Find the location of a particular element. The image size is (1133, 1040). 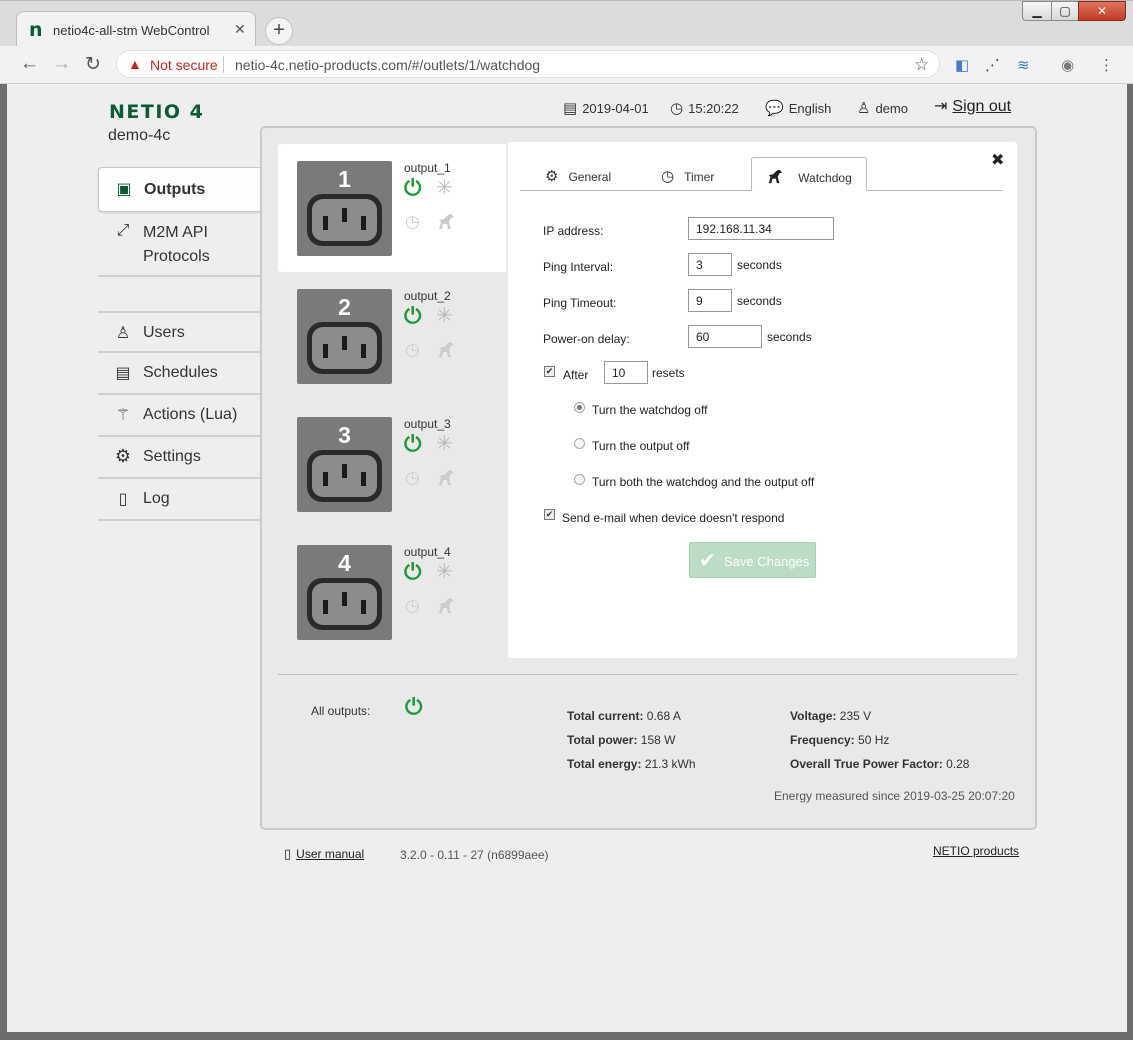

tab-timer: ◷ Timer is located at coordinates (687, 174).